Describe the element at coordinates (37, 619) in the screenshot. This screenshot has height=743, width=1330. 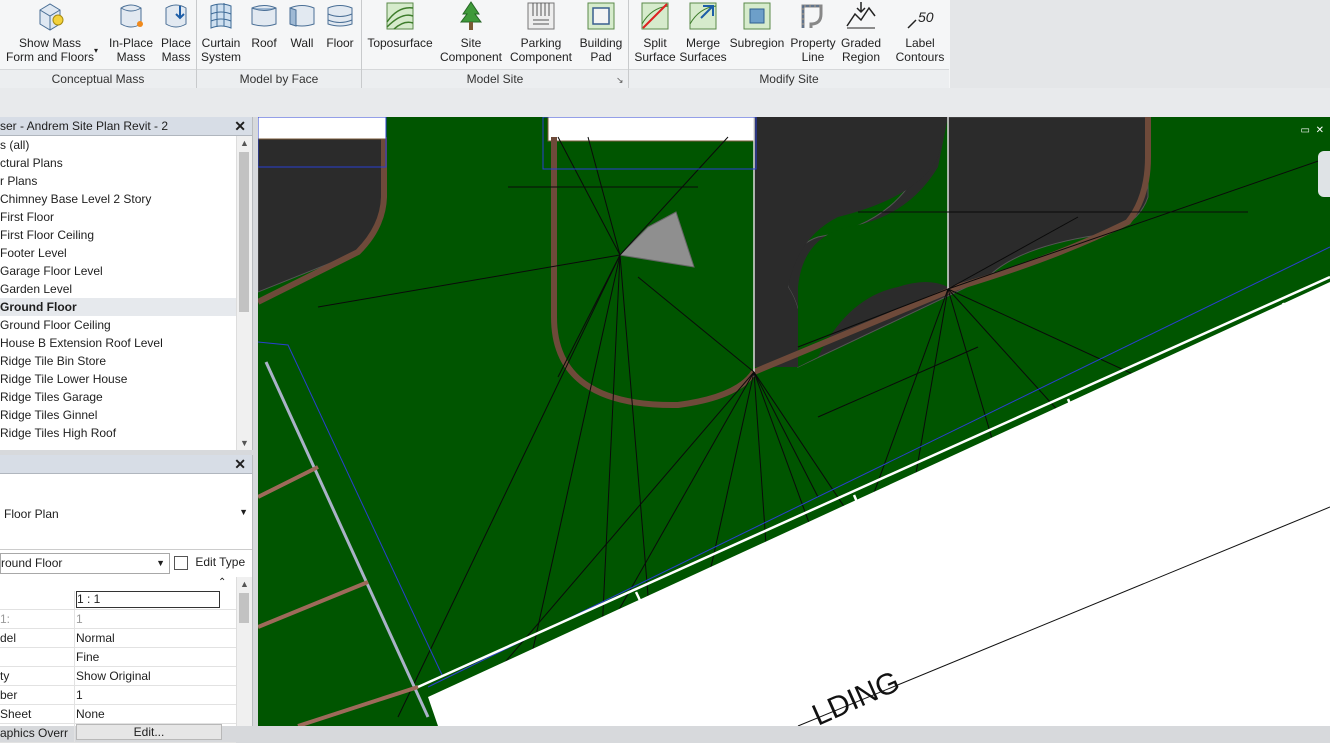
I see `property-name: 1:` at that location.